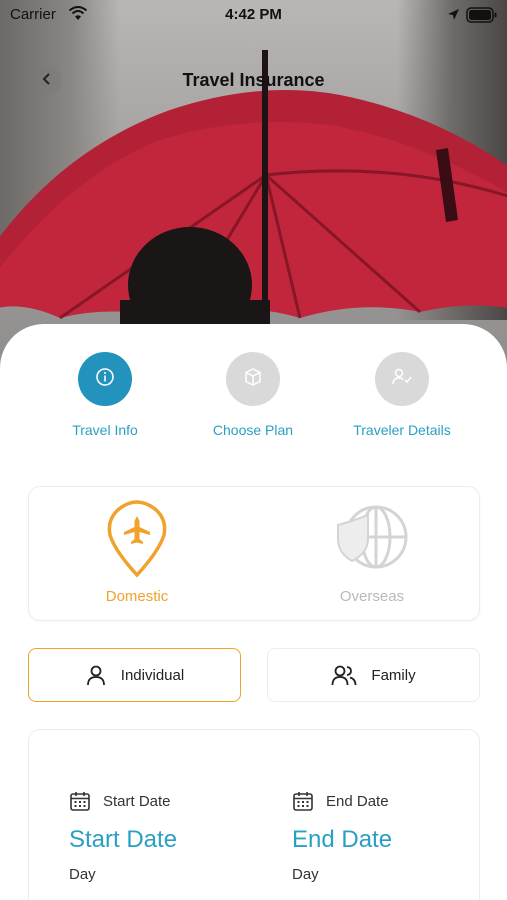 This screenshot has height=900, width=507. I want to click on user-check-icon, so click(402, 379).